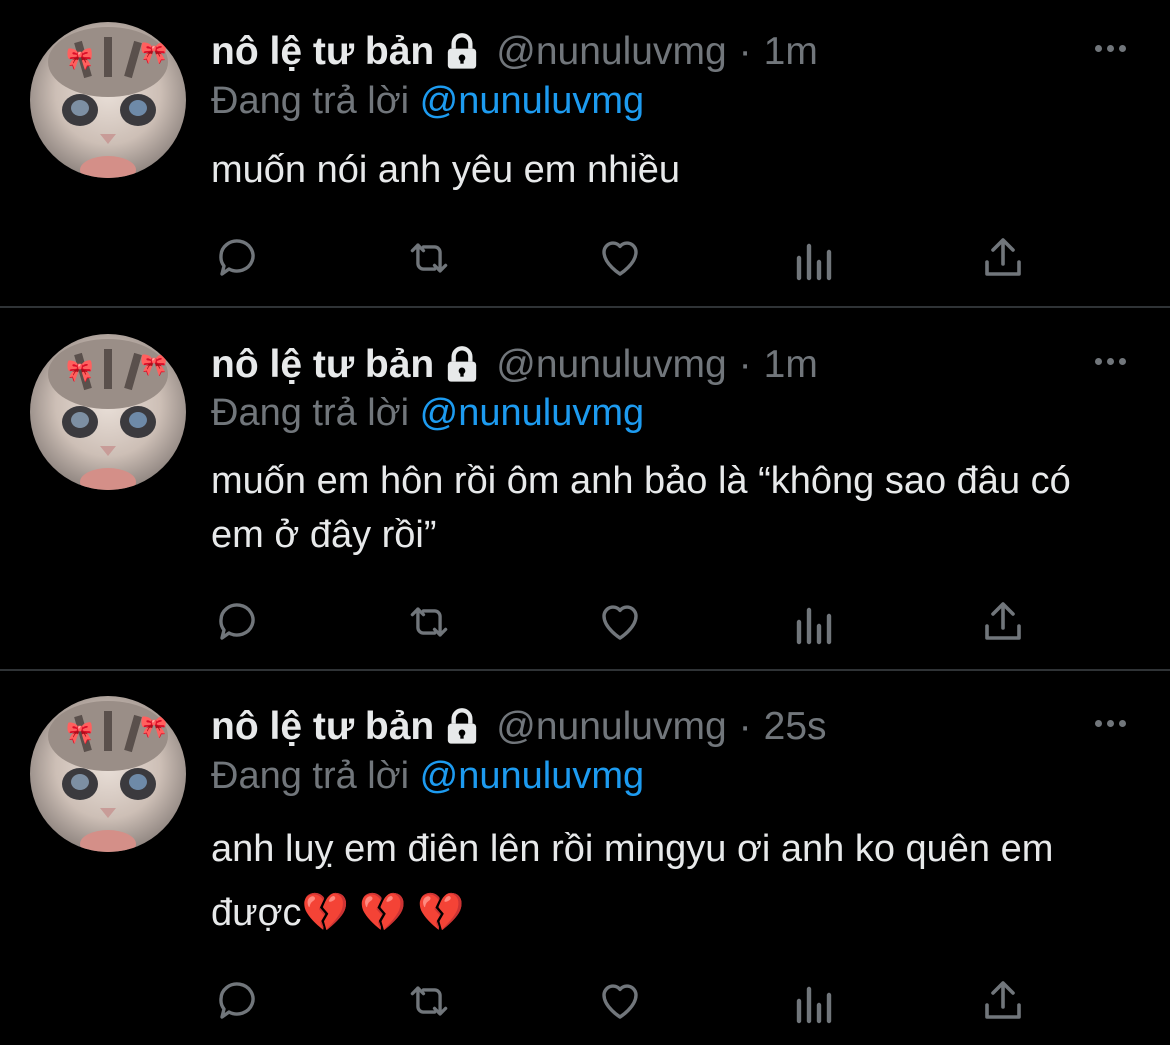  I want to click on tweet-header: nô lệ tư bản @nunuluvmg · 25s, so click(519, 727).